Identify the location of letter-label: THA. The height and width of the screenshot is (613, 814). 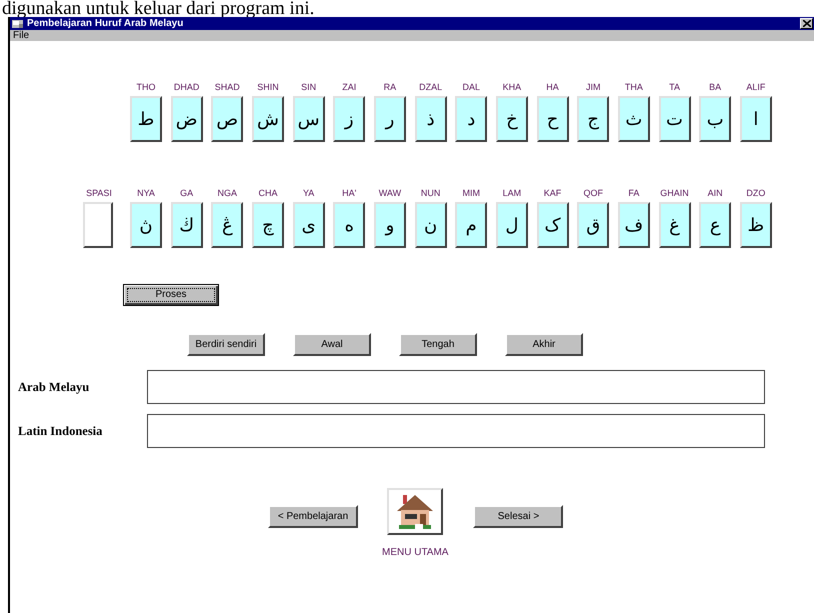
(634, 87).